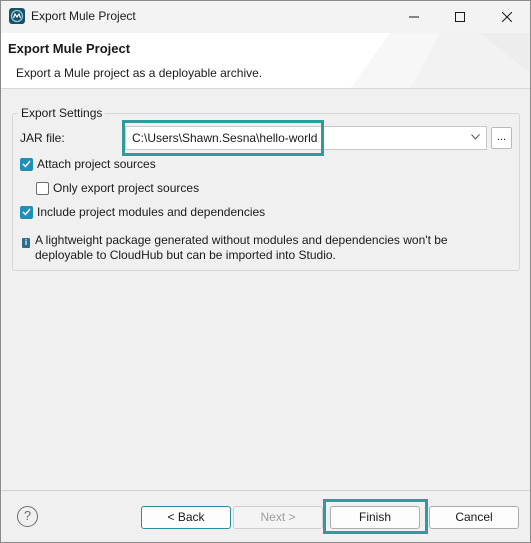 This screenshot has width=531, height=543. Describe the element at coordinates (42, 138) in the screenshot. I see `jar-file-label: JAR file:` at that location.